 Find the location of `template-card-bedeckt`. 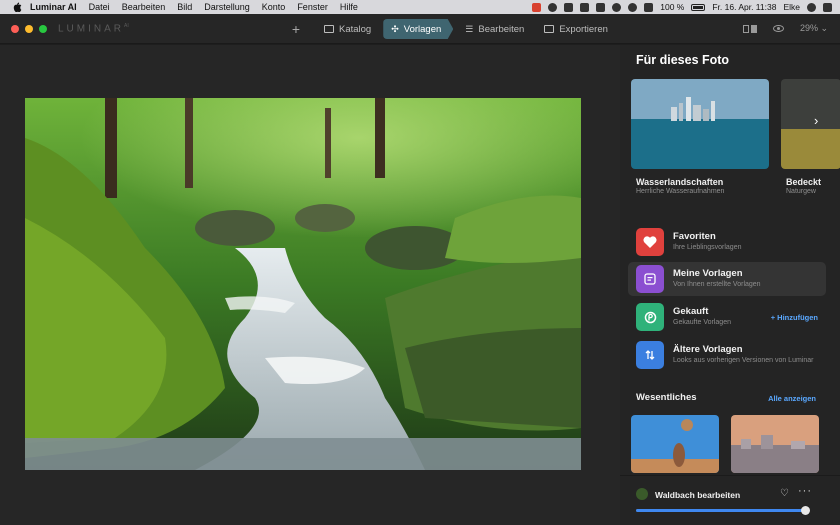

template-card-bedeckt is located at coordinates (810, 124).